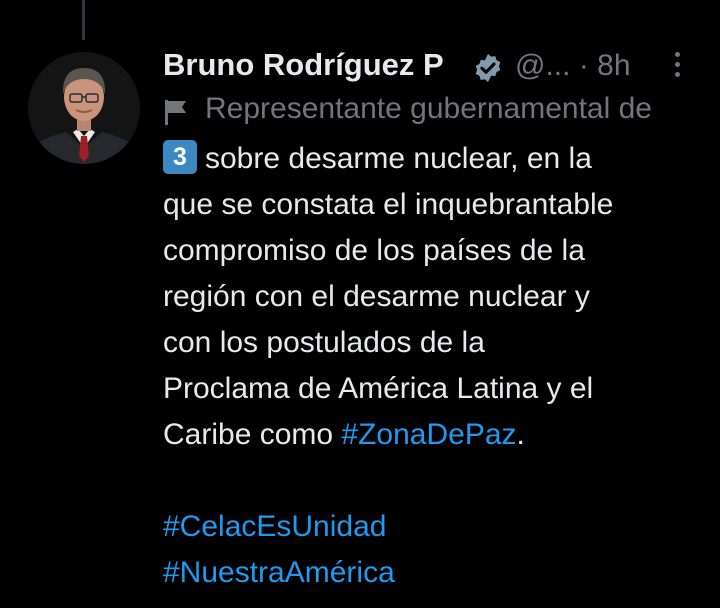  What do you see at coordinates (677, 66) in the screenshot?
I see `more-options-icon` at bounding box center [677, 66].